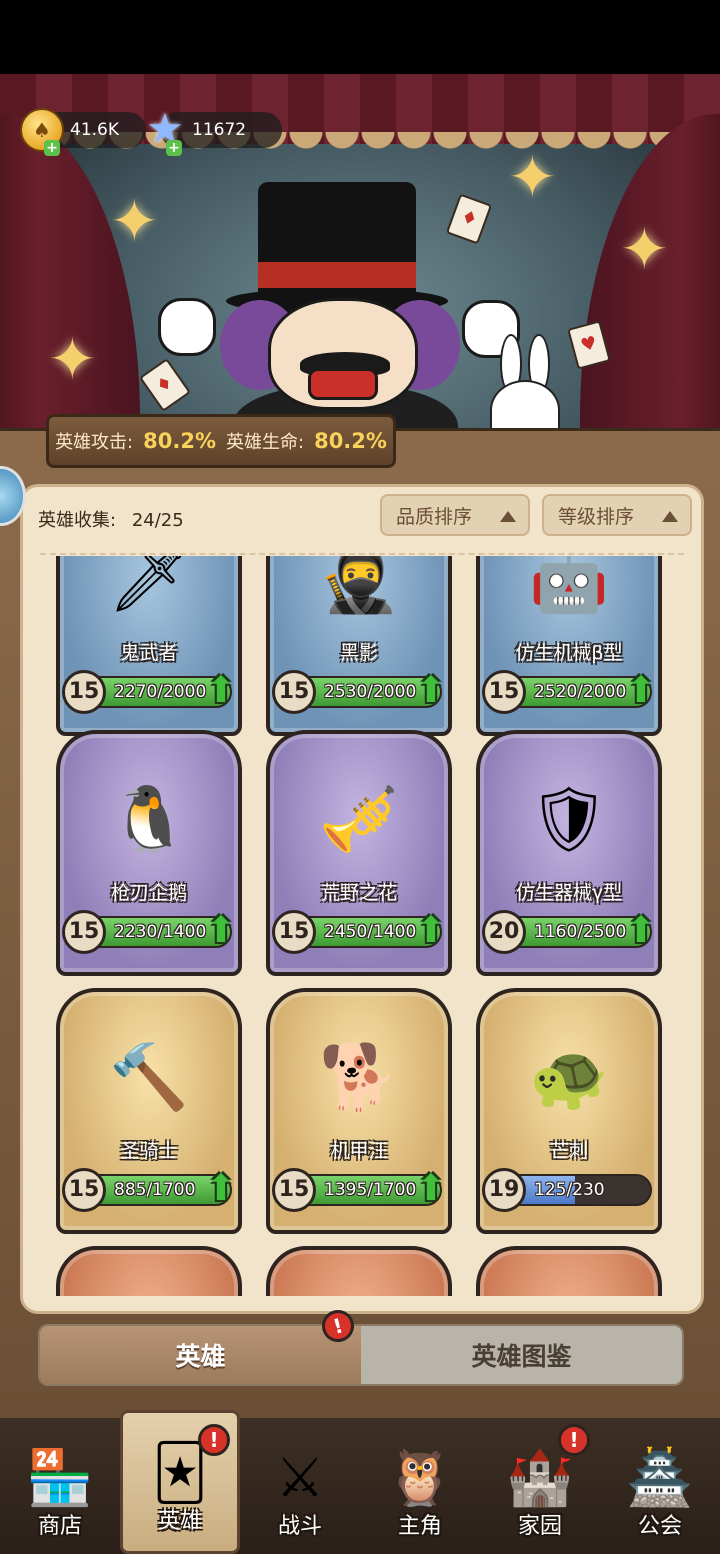  I want to click on hero-card: 🐕 机甲汪 1395/1700 15 ⬆, so click(359, 1111).